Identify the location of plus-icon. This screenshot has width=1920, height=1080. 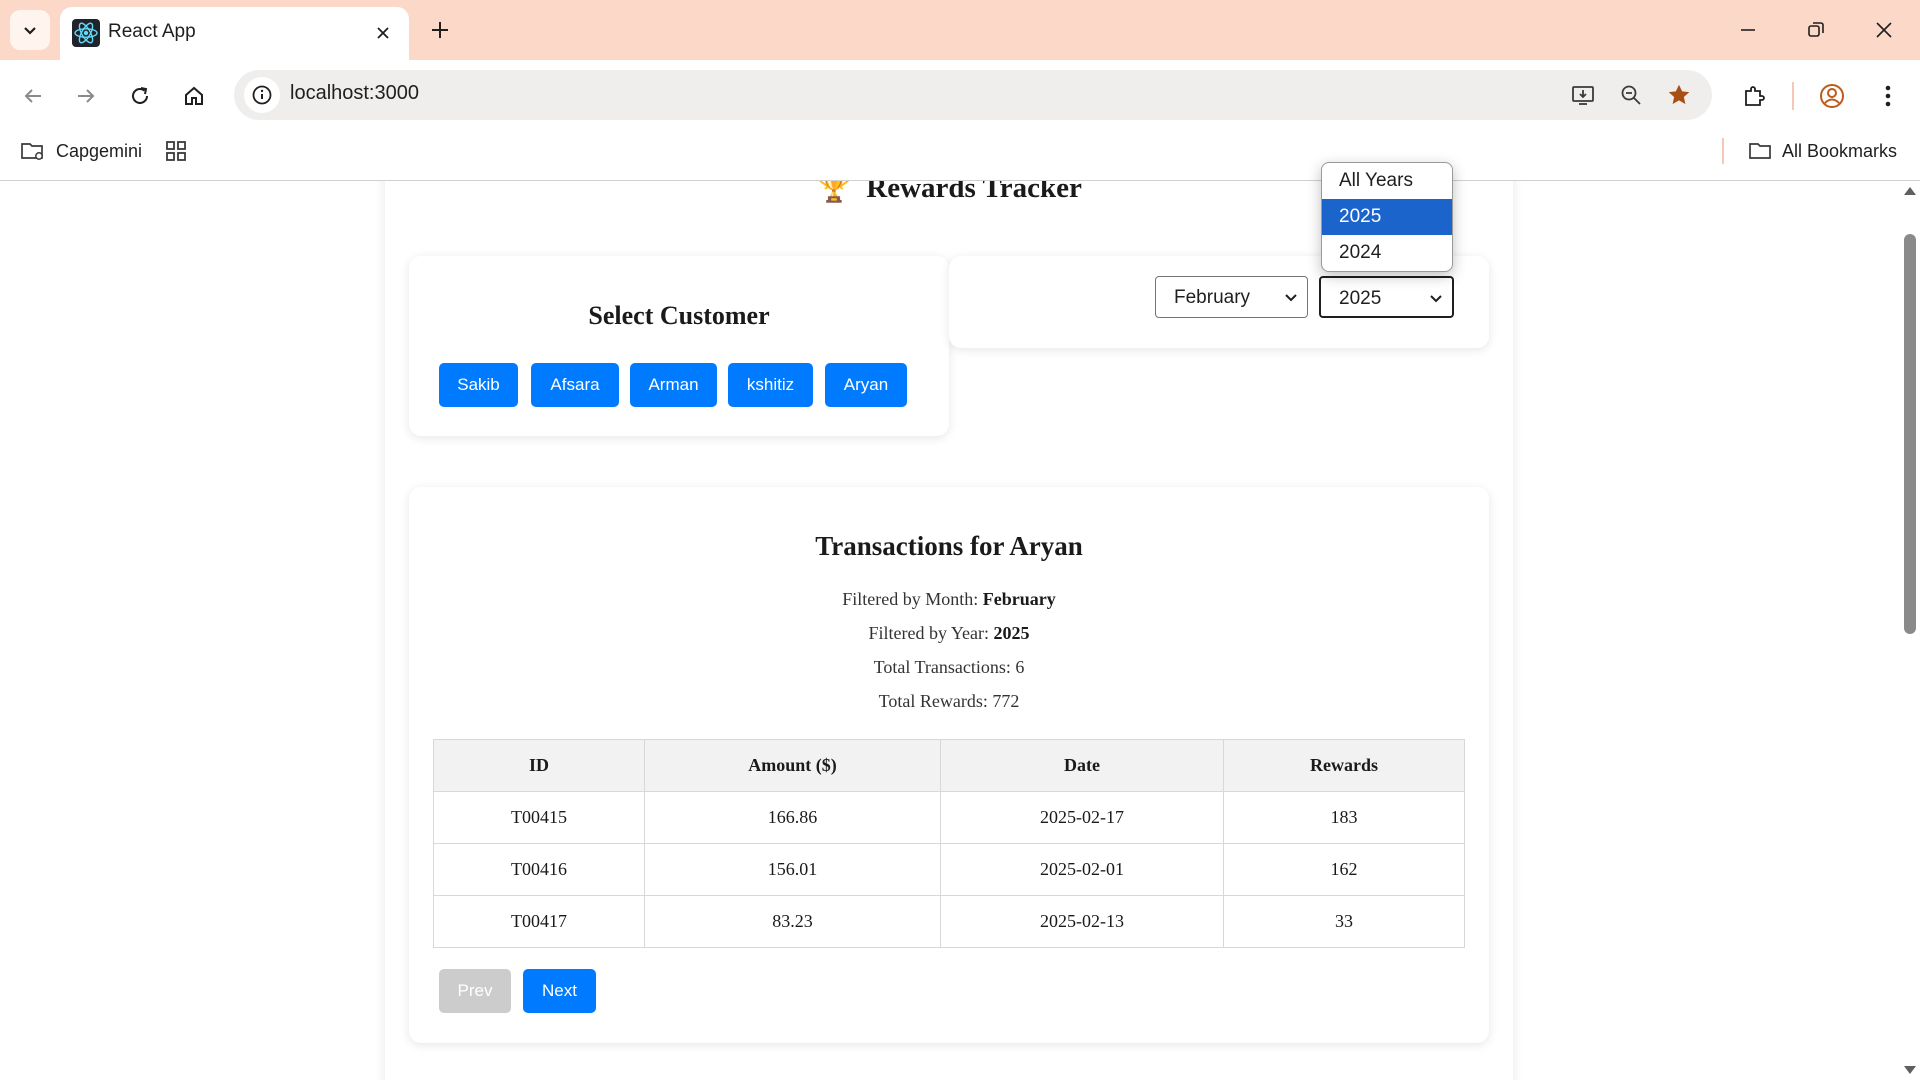
(440, 30).